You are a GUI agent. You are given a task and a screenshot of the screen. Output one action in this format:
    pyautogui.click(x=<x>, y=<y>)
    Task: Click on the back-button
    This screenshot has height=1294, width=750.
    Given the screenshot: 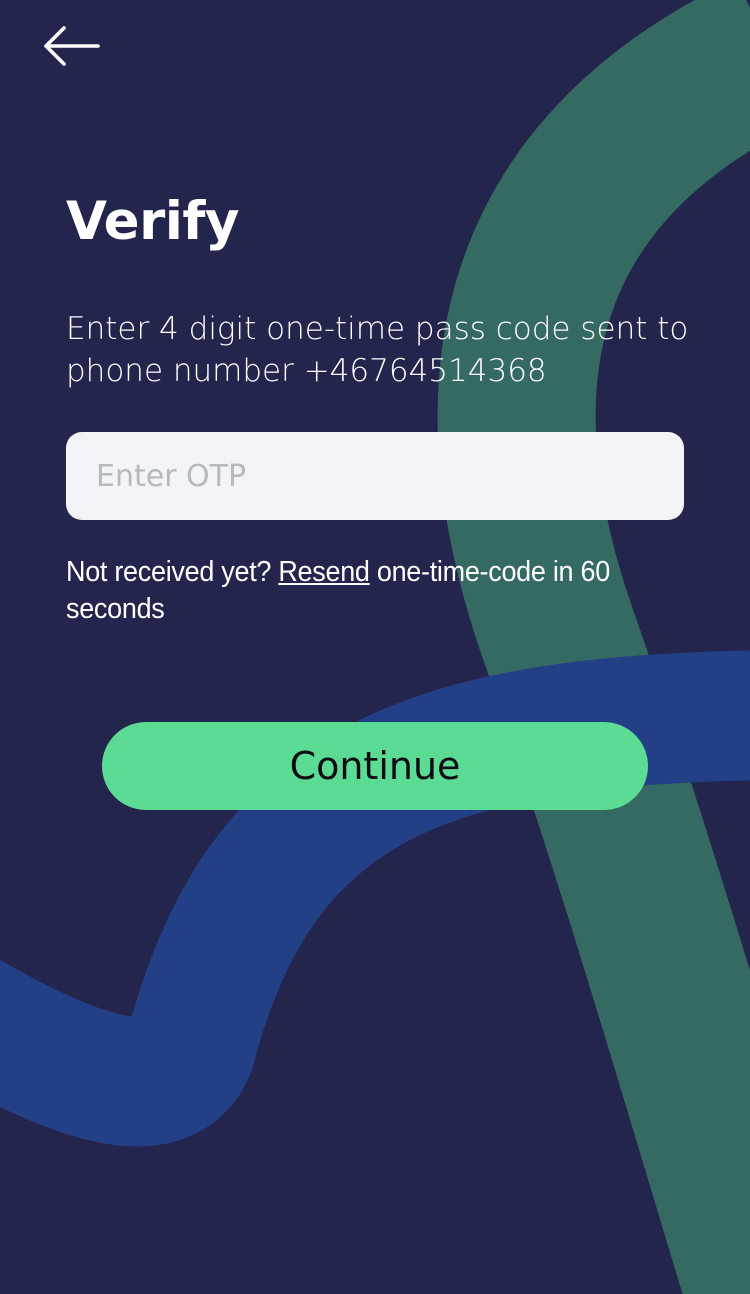 What is the action you would take?
    pyautogui.click(x=80, y=46)
    